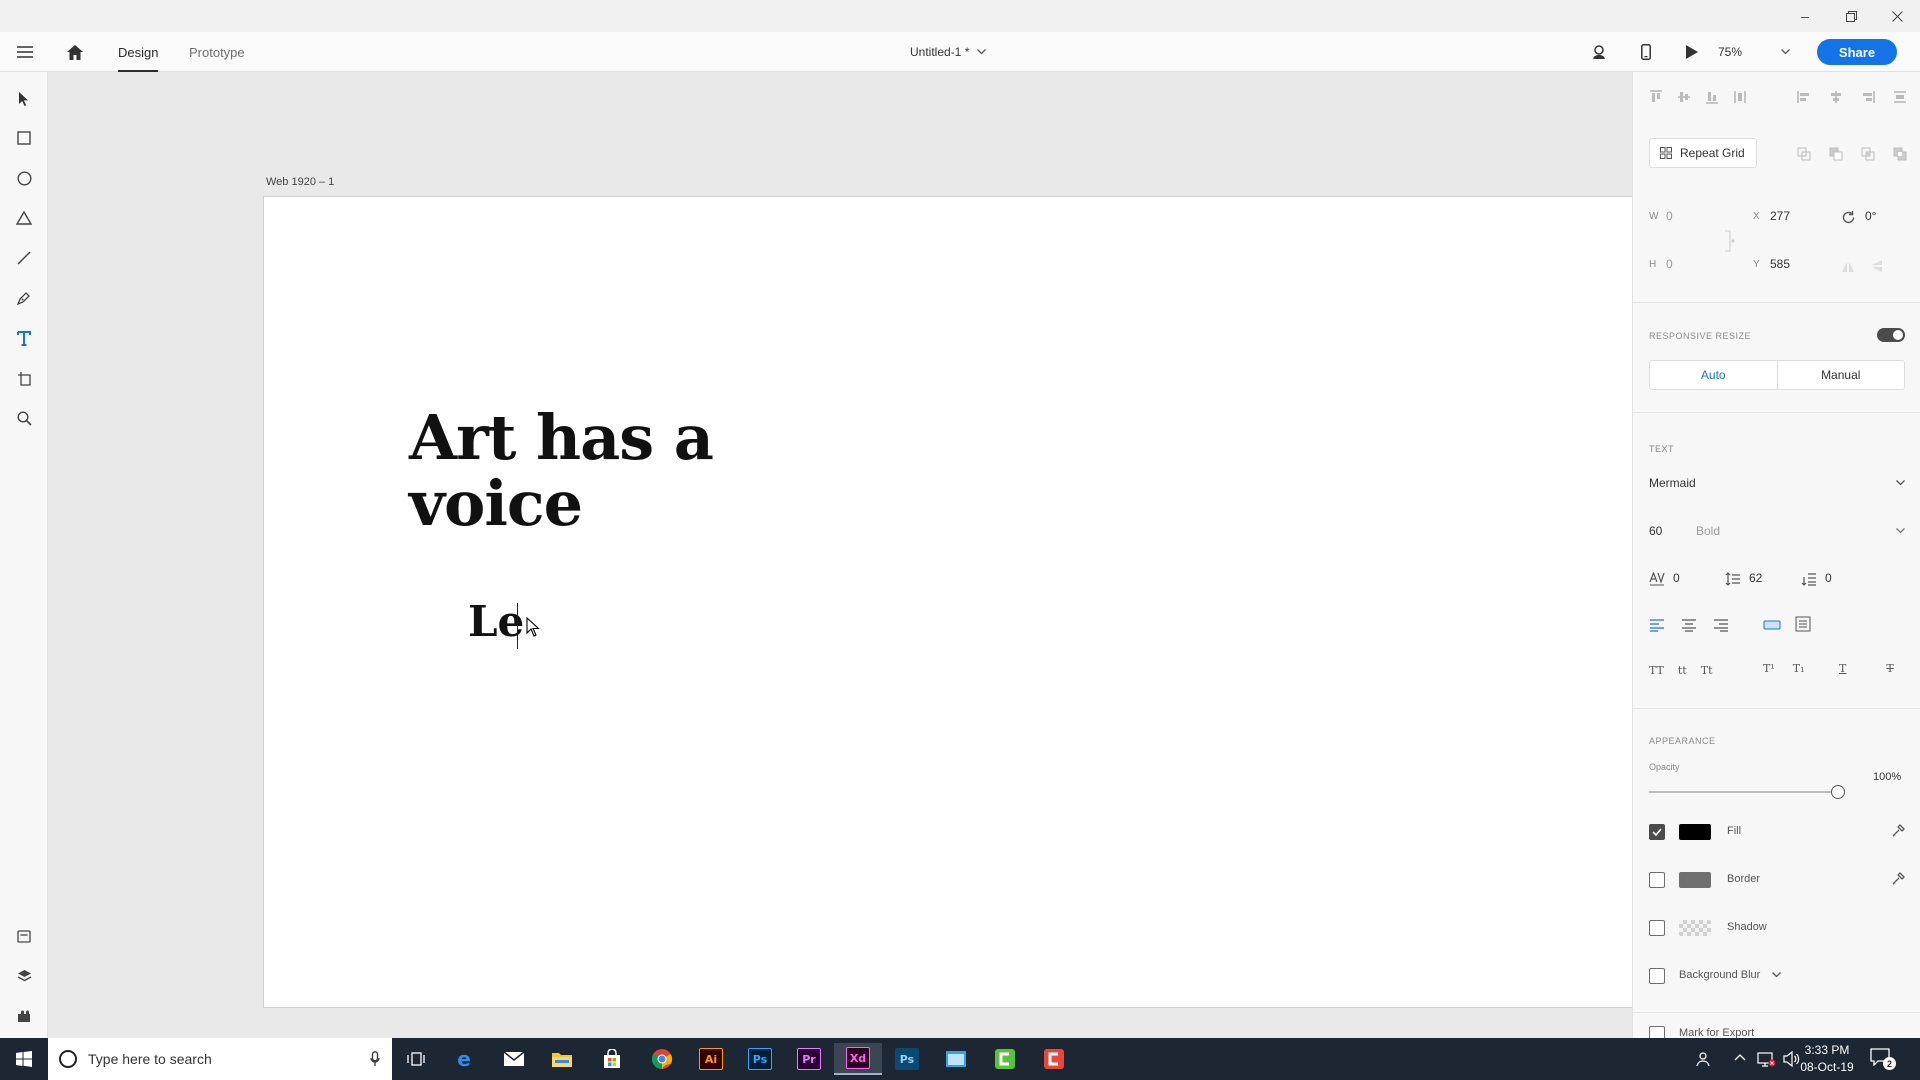 Image resolution: width=1920 pixels, height=1080 pixels. I want to click on x-field: 277, so click(1780, 216).